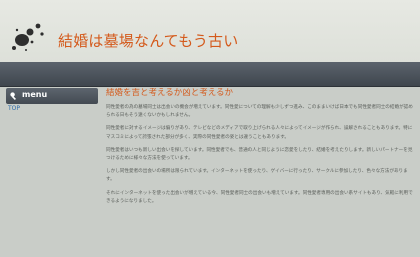 The height and width of the screenshot is (257, 420). Describe the element at coordinates (148, 40) in the screenshot. I see `site-title: 結婚は墓場なんてもう古い` at that location.